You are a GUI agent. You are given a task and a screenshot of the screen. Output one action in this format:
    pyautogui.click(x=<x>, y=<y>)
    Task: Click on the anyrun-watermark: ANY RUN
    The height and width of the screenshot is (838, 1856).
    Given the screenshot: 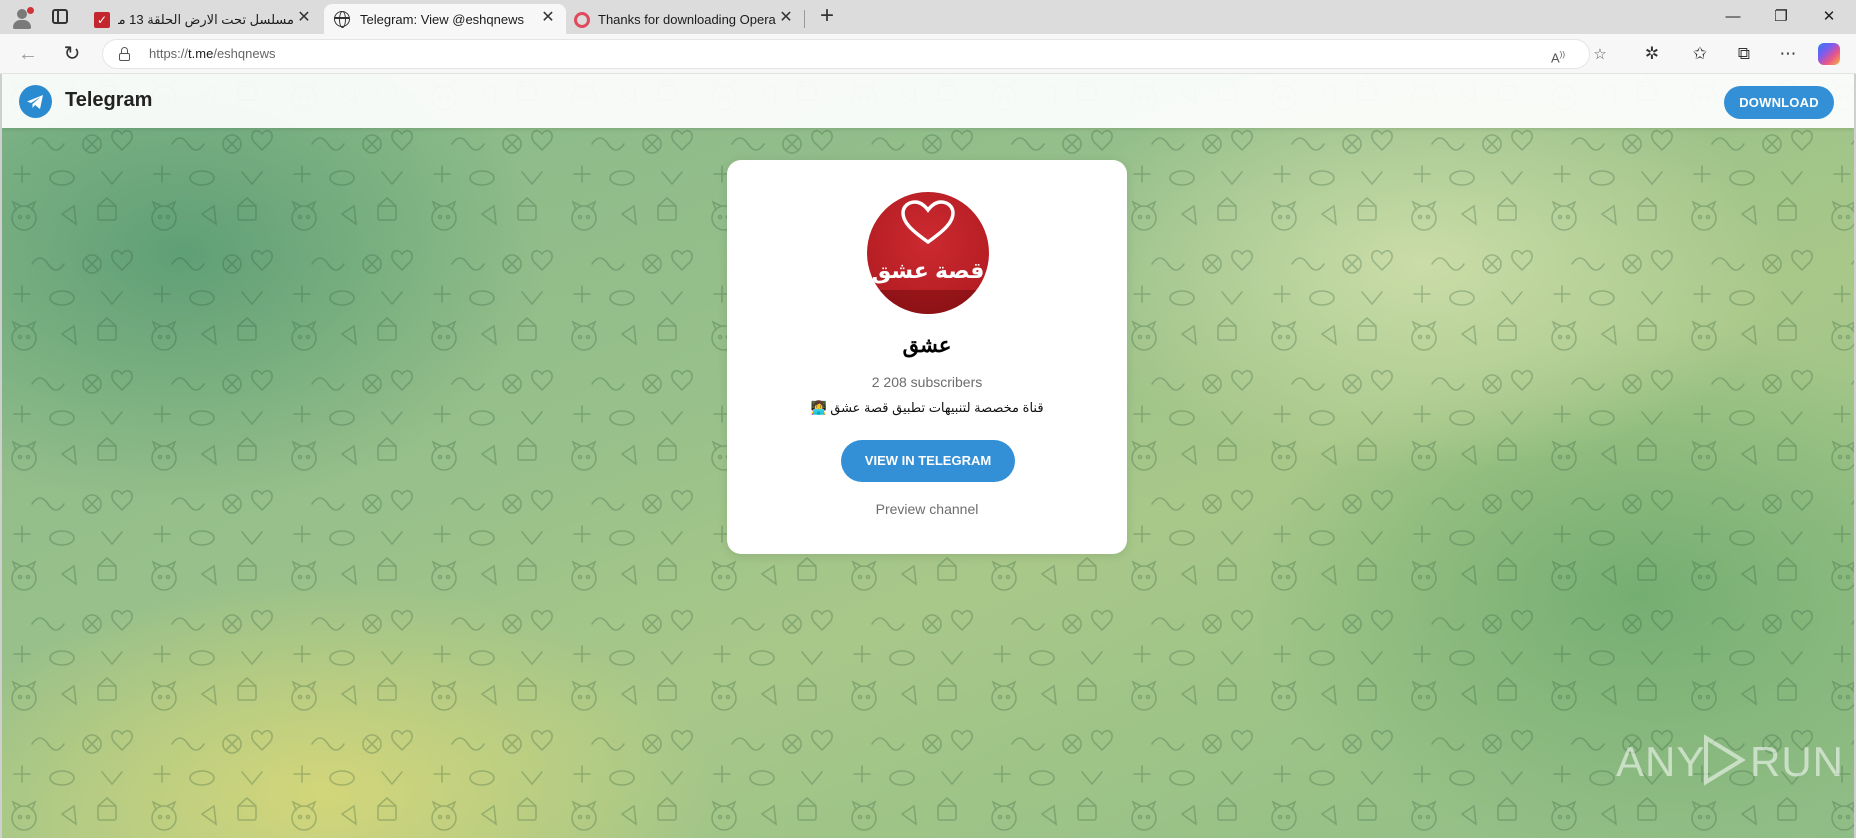 What is the action you would take?
    pyautogui.click(x=1729, y=760)
    